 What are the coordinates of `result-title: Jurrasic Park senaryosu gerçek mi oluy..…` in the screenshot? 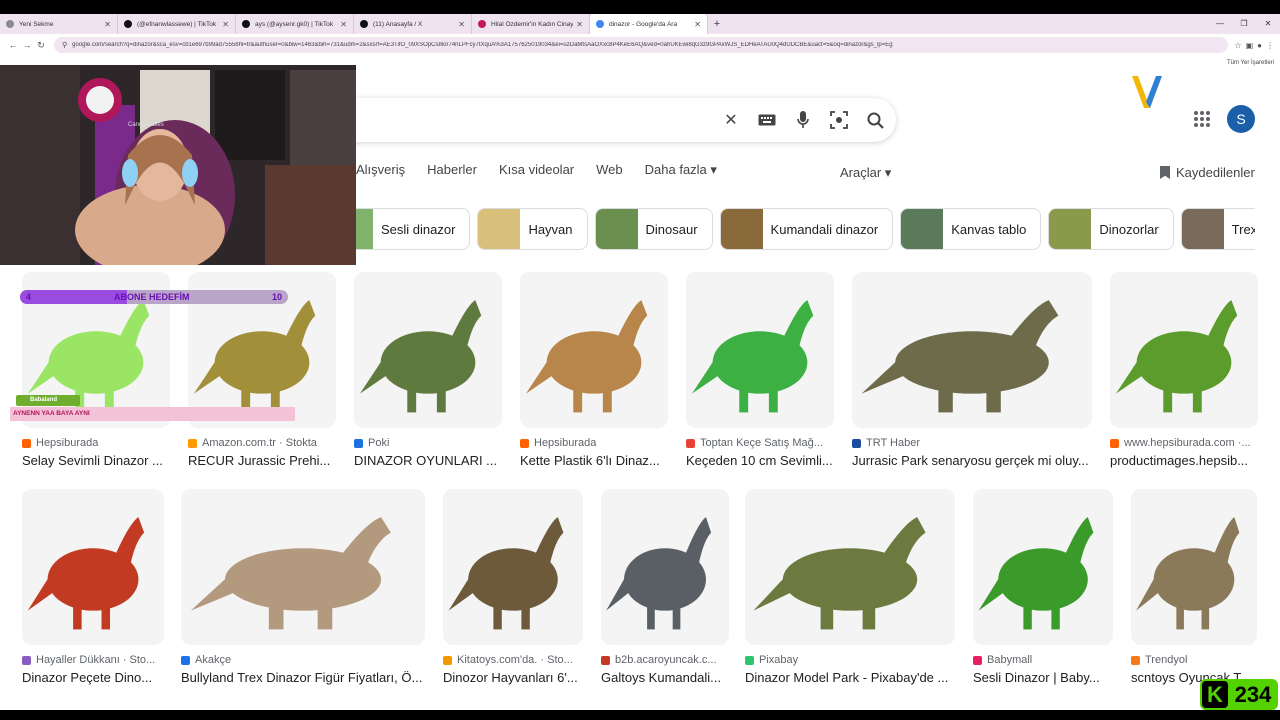 It's located at (972, 460).